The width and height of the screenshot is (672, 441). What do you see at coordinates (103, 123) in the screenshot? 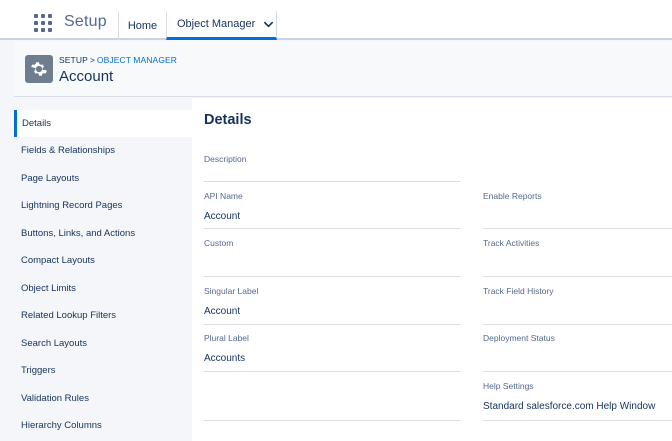
I see `sidebar-item-details: Details` at bounding box center [103, 123].